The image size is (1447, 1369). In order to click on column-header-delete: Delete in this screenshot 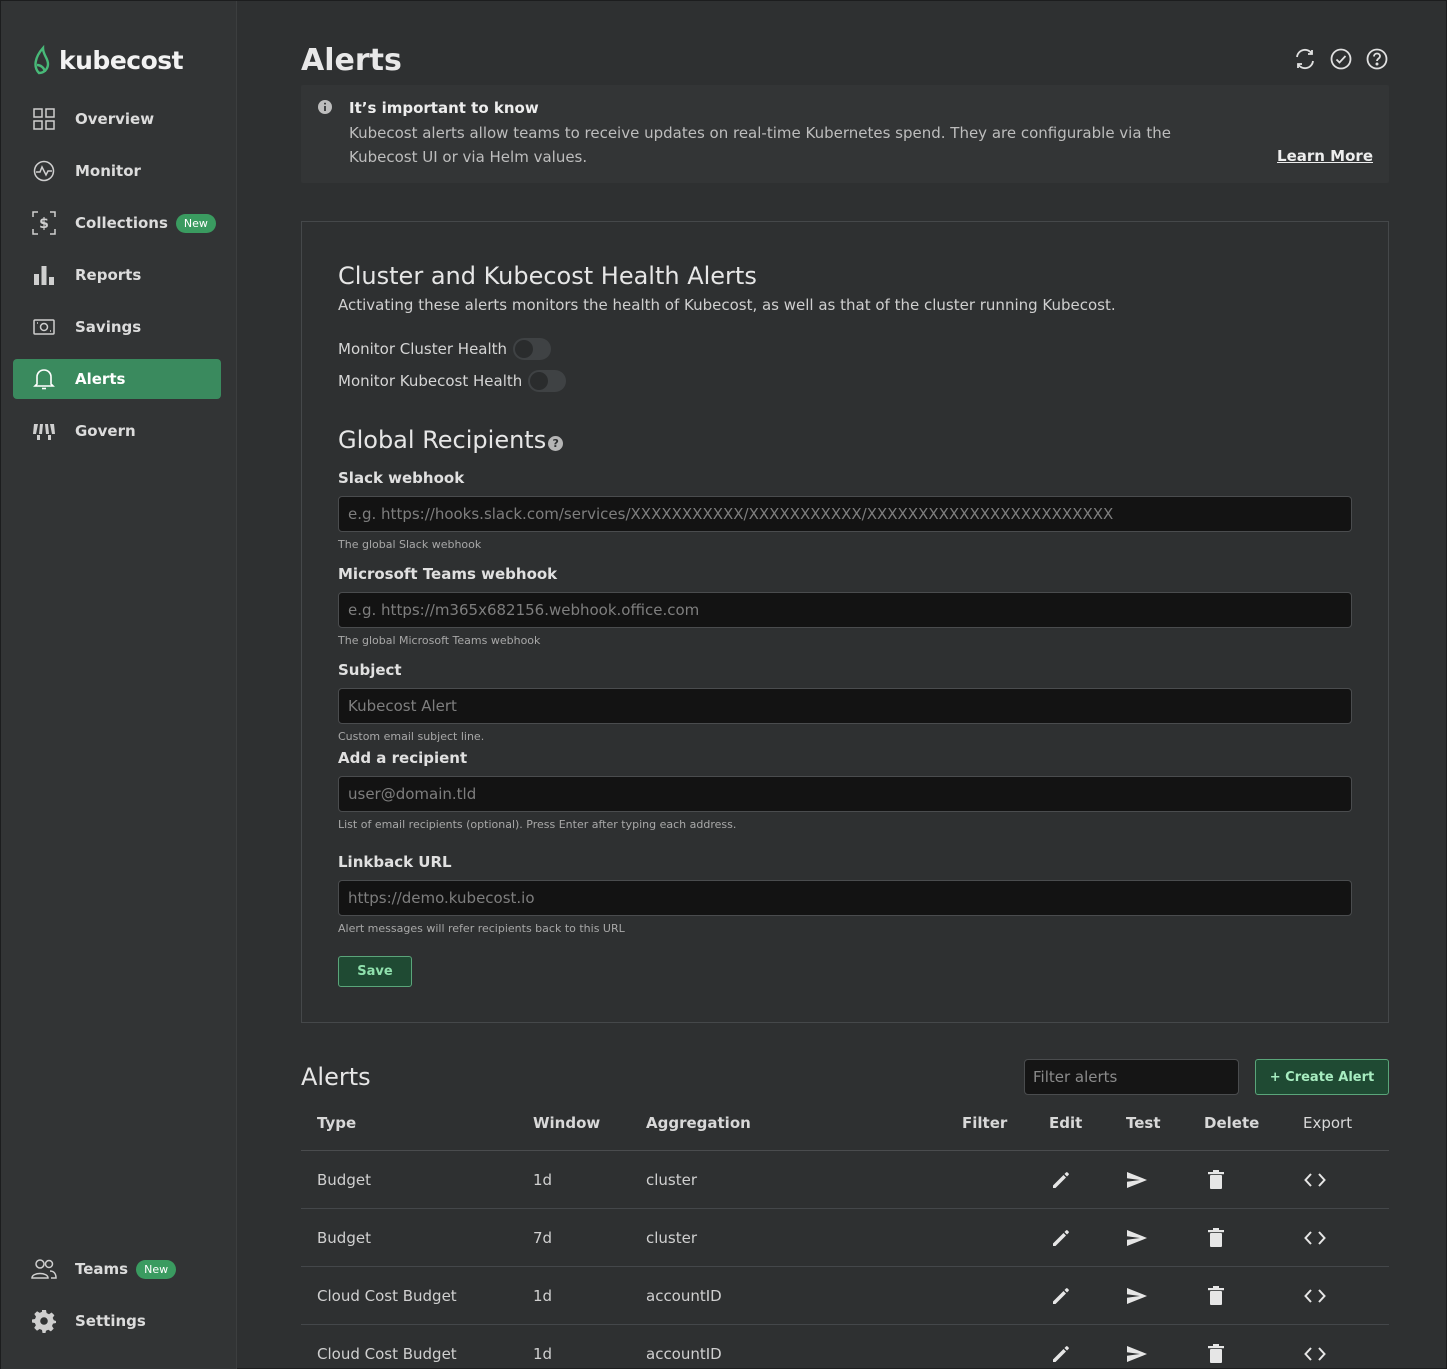, I will do `click(1232, 1123)`.